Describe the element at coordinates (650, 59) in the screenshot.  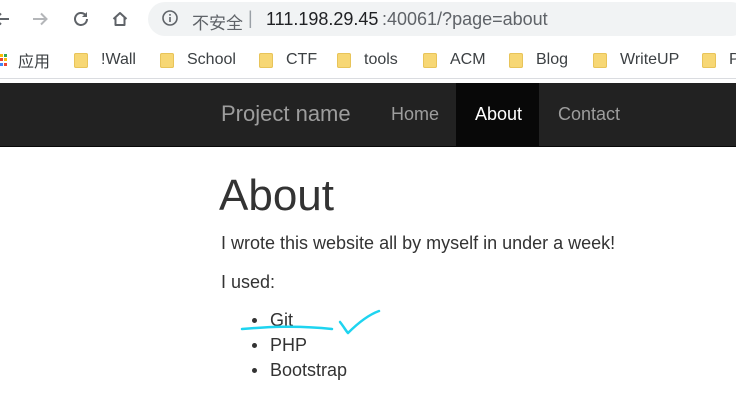
I see `bookmark-label: WriteUP` at that location.